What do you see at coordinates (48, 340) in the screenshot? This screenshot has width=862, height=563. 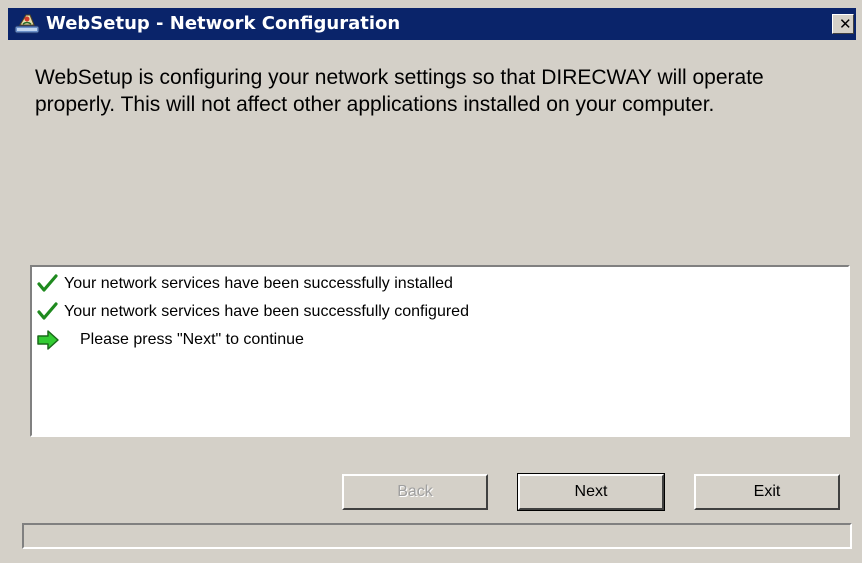 I see `arrow-right-icon` at bounding box center [48, 340].